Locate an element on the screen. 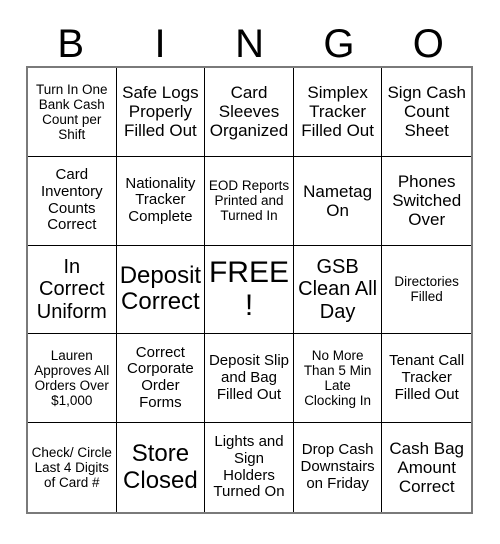 This screenshot has width=500, height=544. bingo-cell-r3-c1: In Correct Uniform is located at coordinates (72, 290).